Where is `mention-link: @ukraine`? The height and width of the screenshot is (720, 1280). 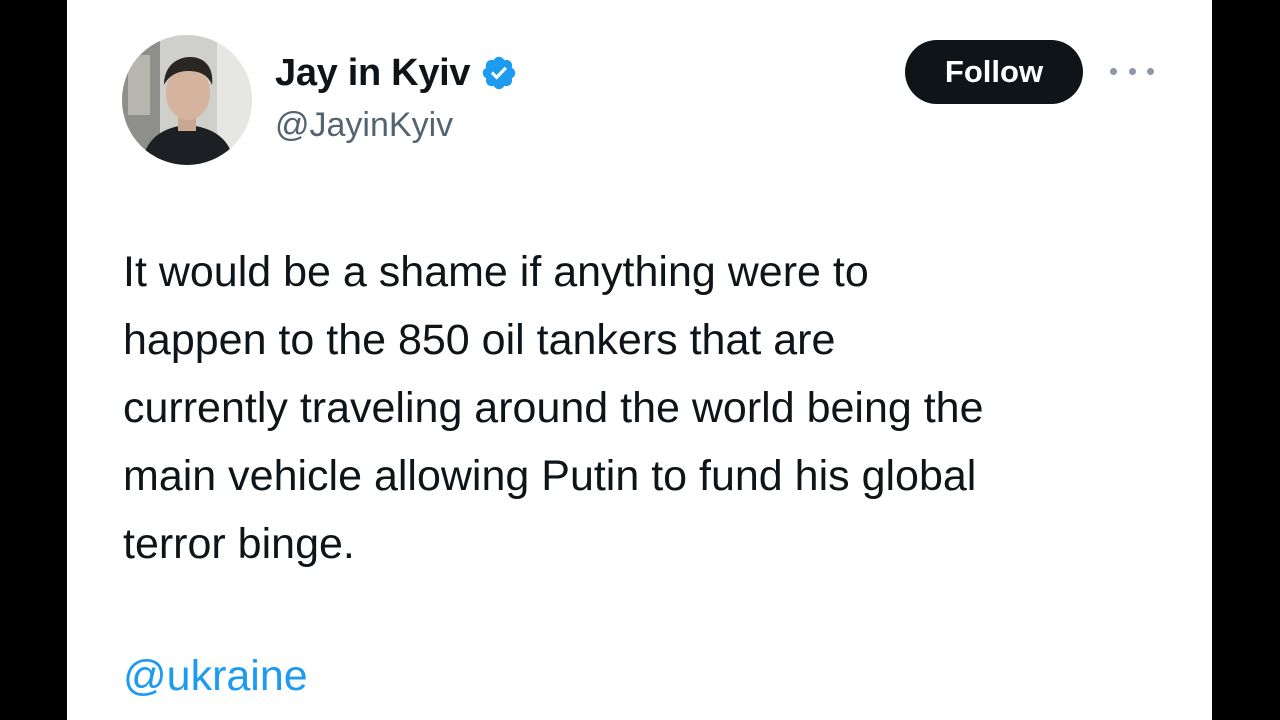
mention-link: @ukraine is located at coordinates (215, 676).